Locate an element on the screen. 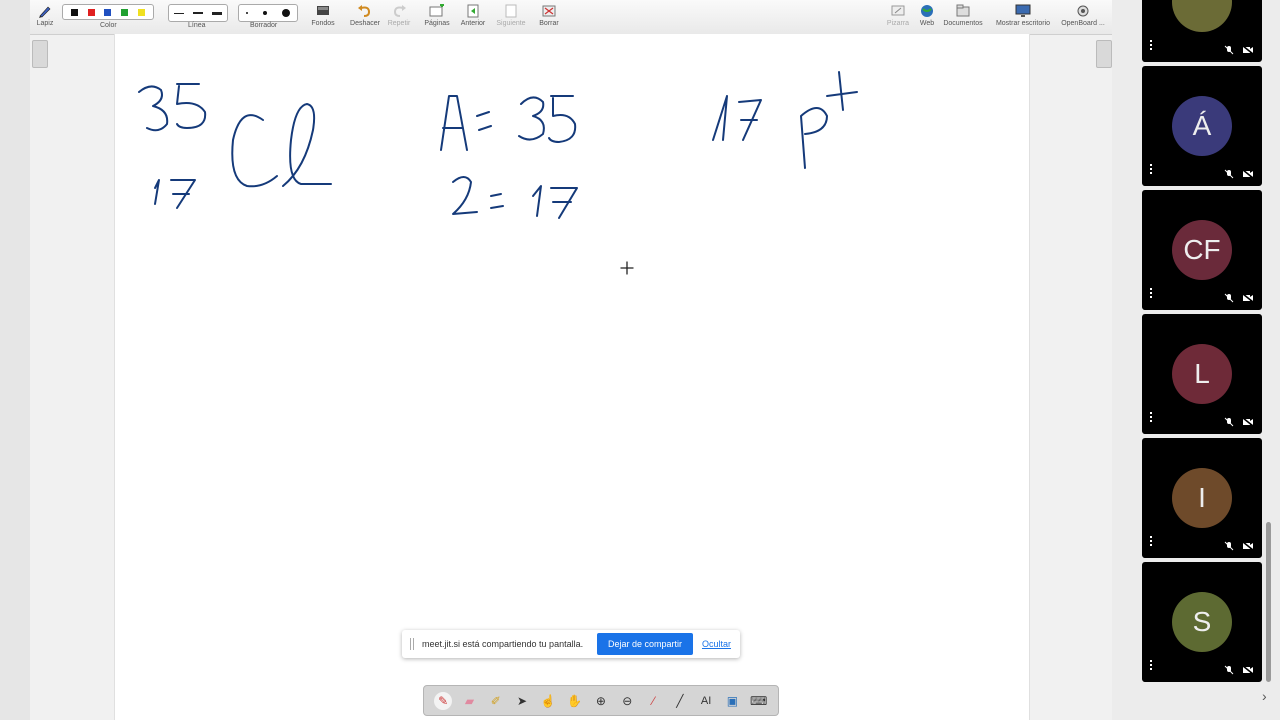  line-width-selector is located at coordinates (198, 13).